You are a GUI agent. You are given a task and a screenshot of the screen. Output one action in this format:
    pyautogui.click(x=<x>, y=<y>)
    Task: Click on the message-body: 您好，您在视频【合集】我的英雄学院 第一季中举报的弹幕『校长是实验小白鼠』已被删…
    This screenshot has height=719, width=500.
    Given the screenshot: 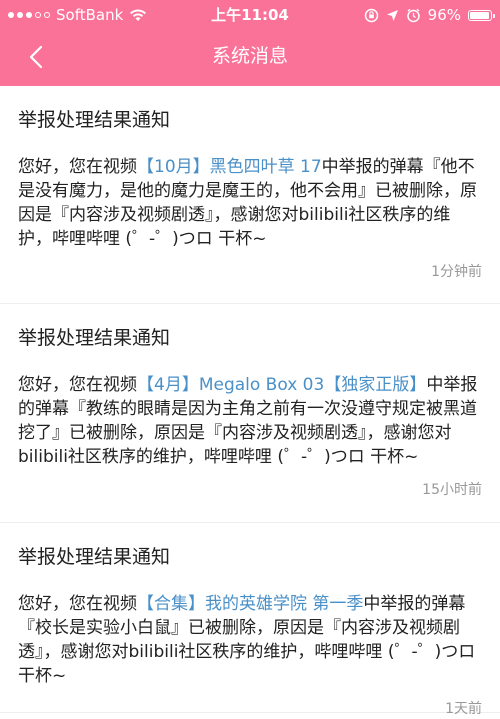 What is the action you would take?
    pyautogui.click(x=250, y=640)
    